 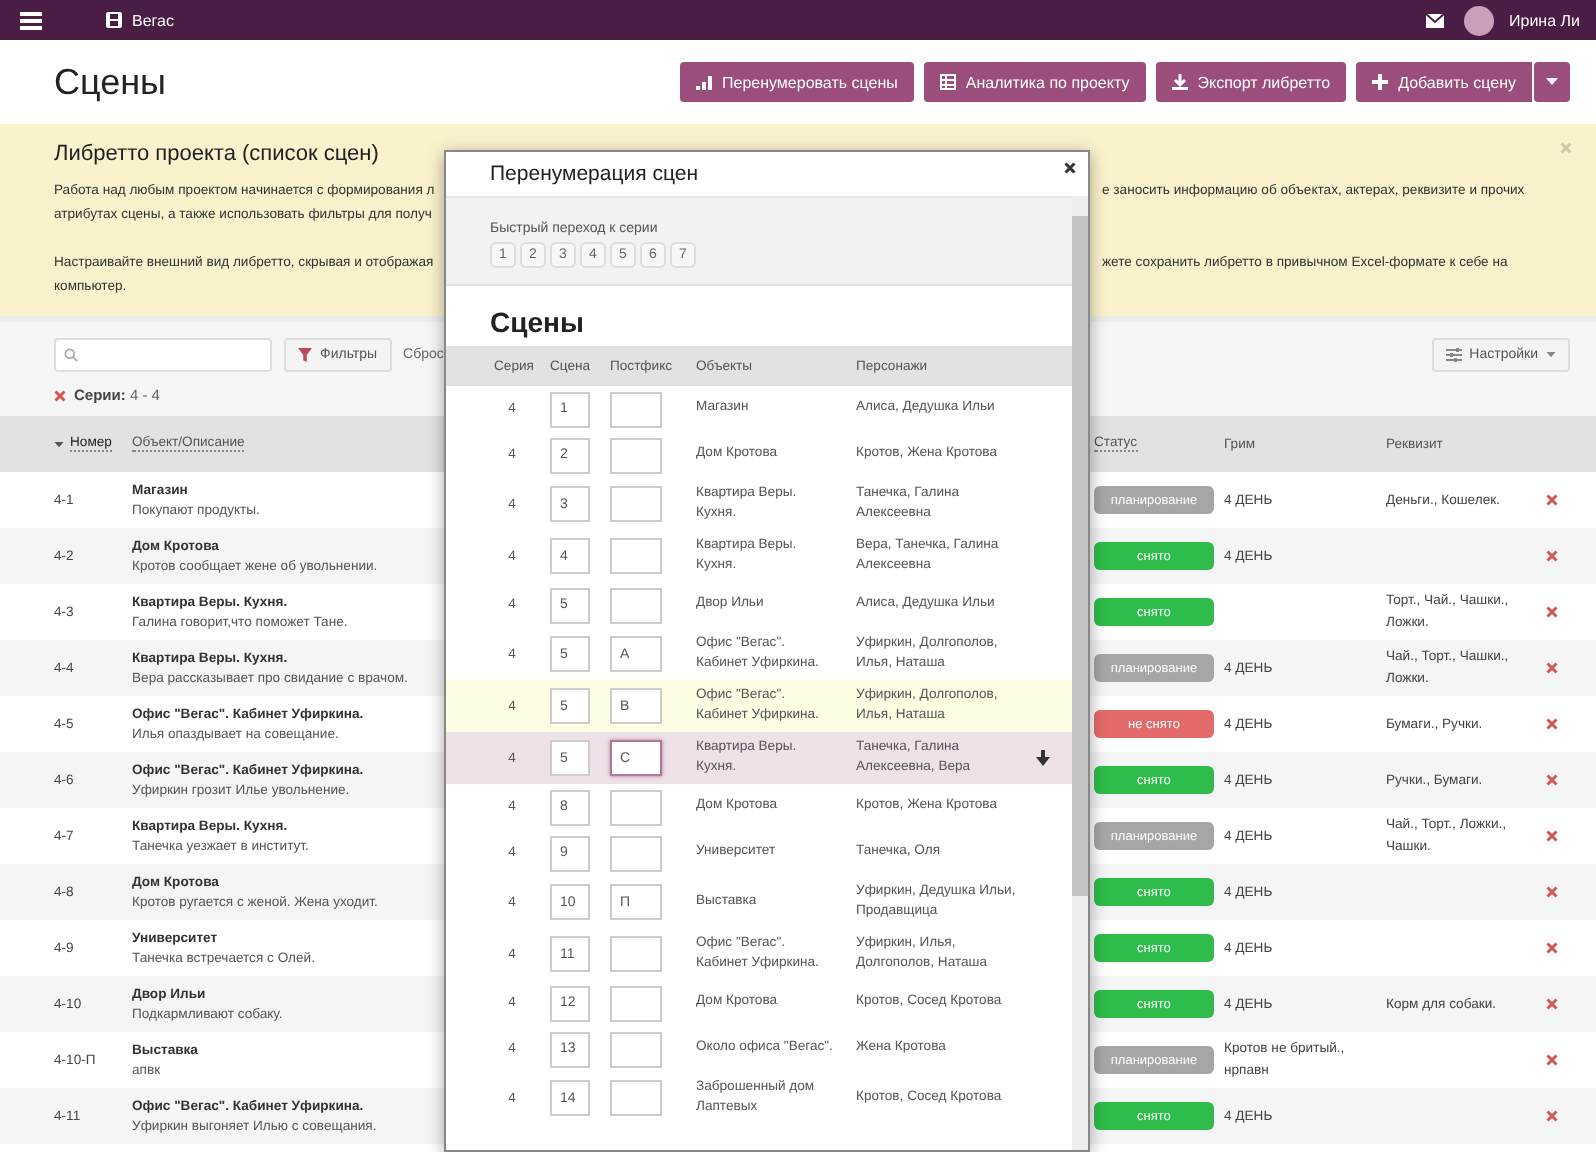 What do you see at coordinates (1251, 82) in the screenshot?
I see `header-button: Экспорт либретто` at bounding box center [1251, 82].